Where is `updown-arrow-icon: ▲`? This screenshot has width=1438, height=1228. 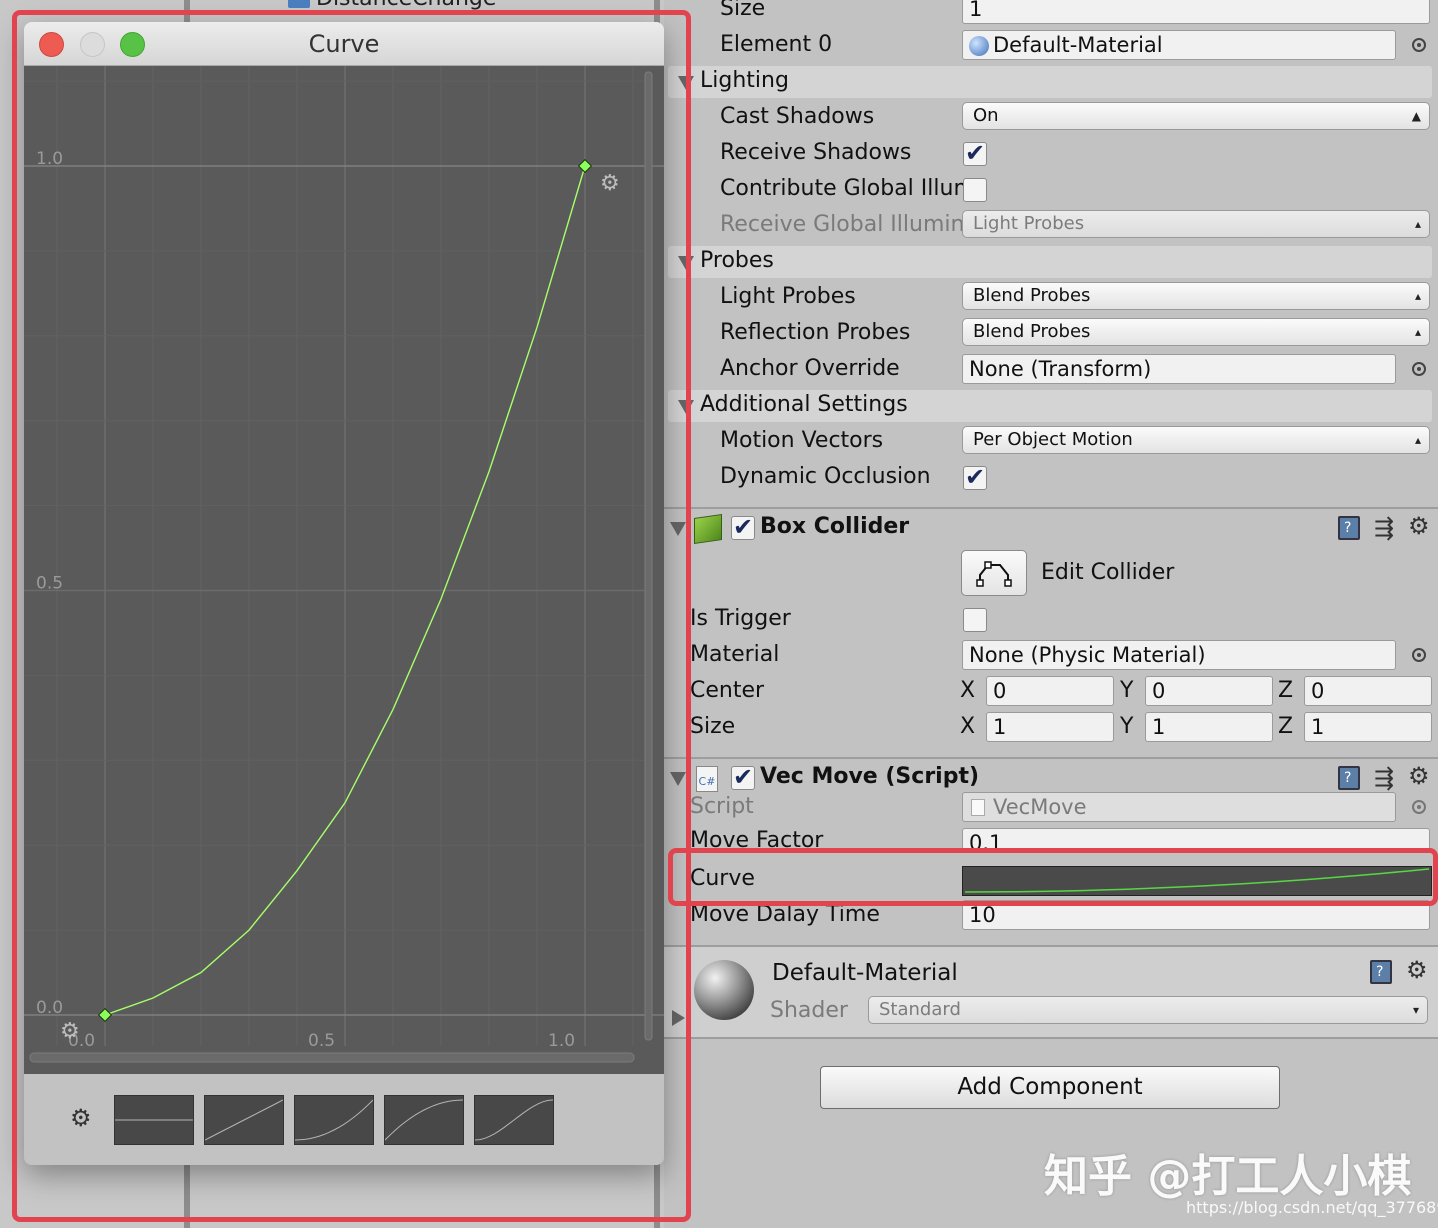
updown-arrow-icon: ▲ is located at coordinates (1416, 116).